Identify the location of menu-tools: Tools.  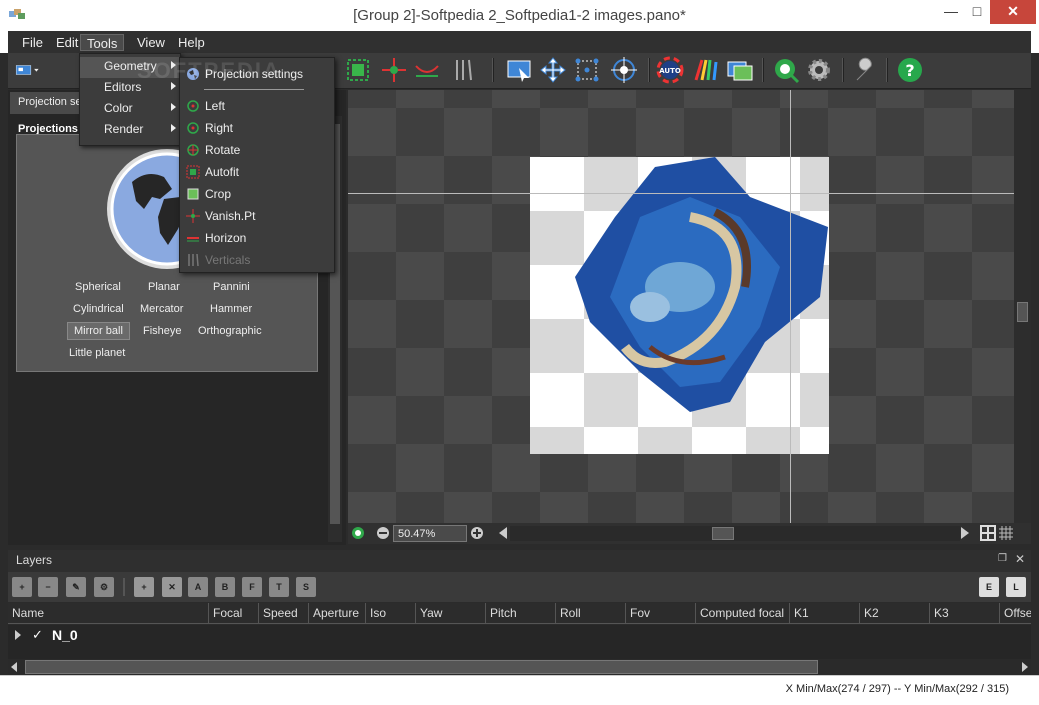
(102, 42).